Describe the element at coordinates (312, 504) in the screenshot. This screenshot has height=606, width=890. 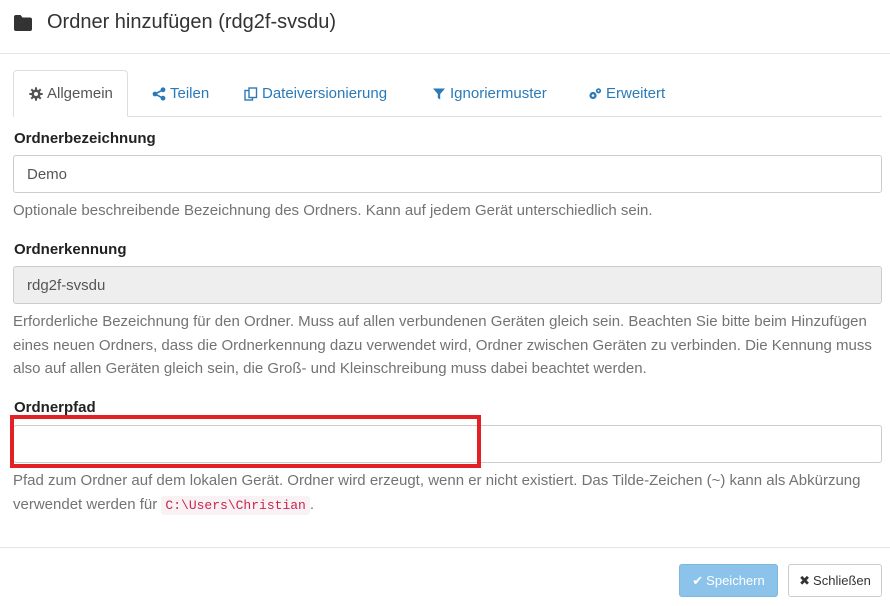
I see `folder-path-help-end: .` at that location.